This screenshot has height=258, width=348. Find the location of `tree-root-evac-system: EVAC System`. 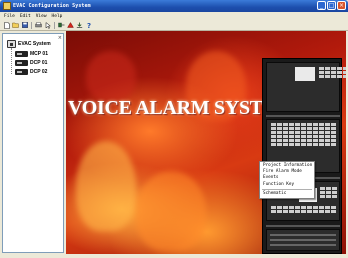

tree-root-evac-system: EVAC System is located at coordinates (29, 44).